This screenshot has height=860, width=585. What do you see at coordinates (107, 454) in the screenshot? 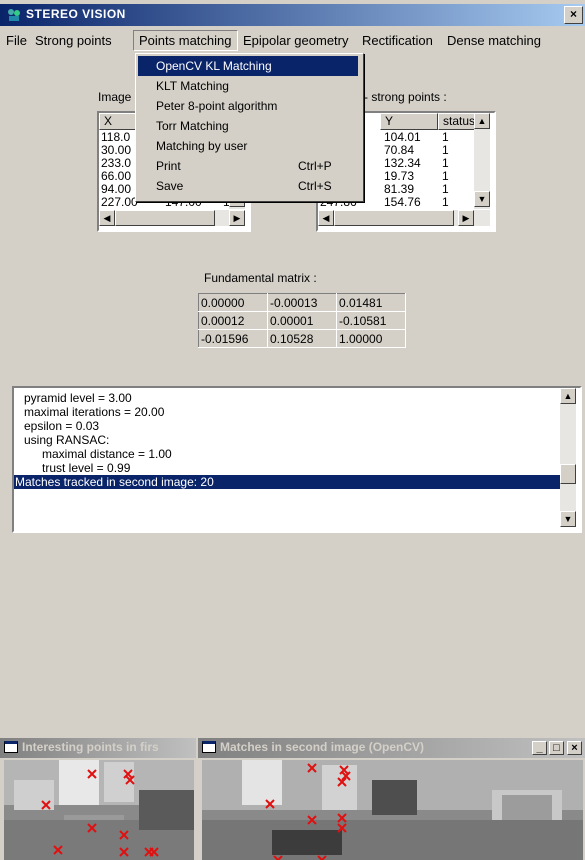
I see `log-line: maximal distance = 1.00` at bounding box center [107, 454].